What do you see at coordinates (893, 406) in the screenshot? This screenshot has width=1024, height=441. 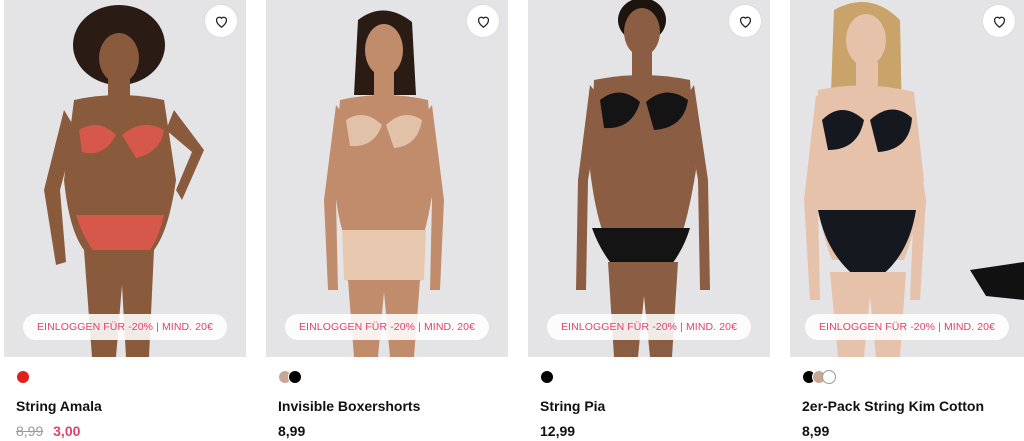 I see `product-name: 2er-Pack String Kim Cotton` at bounding box center [893, 406].